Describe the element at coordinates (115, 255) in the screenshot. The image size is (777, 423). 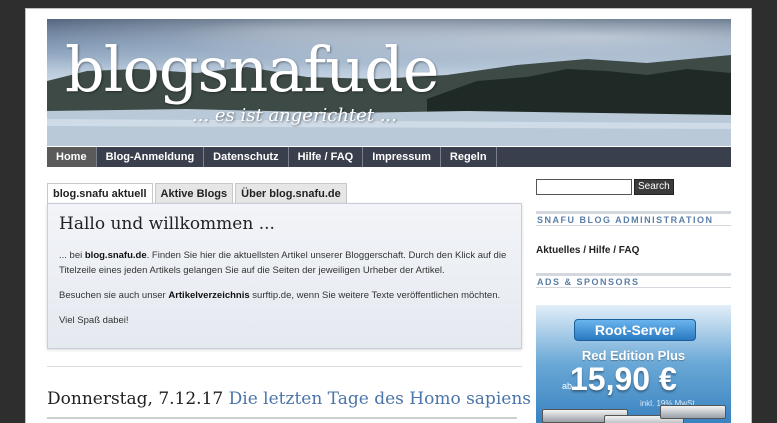
I see `site-name-bold: blog.snafu.de` at that location.